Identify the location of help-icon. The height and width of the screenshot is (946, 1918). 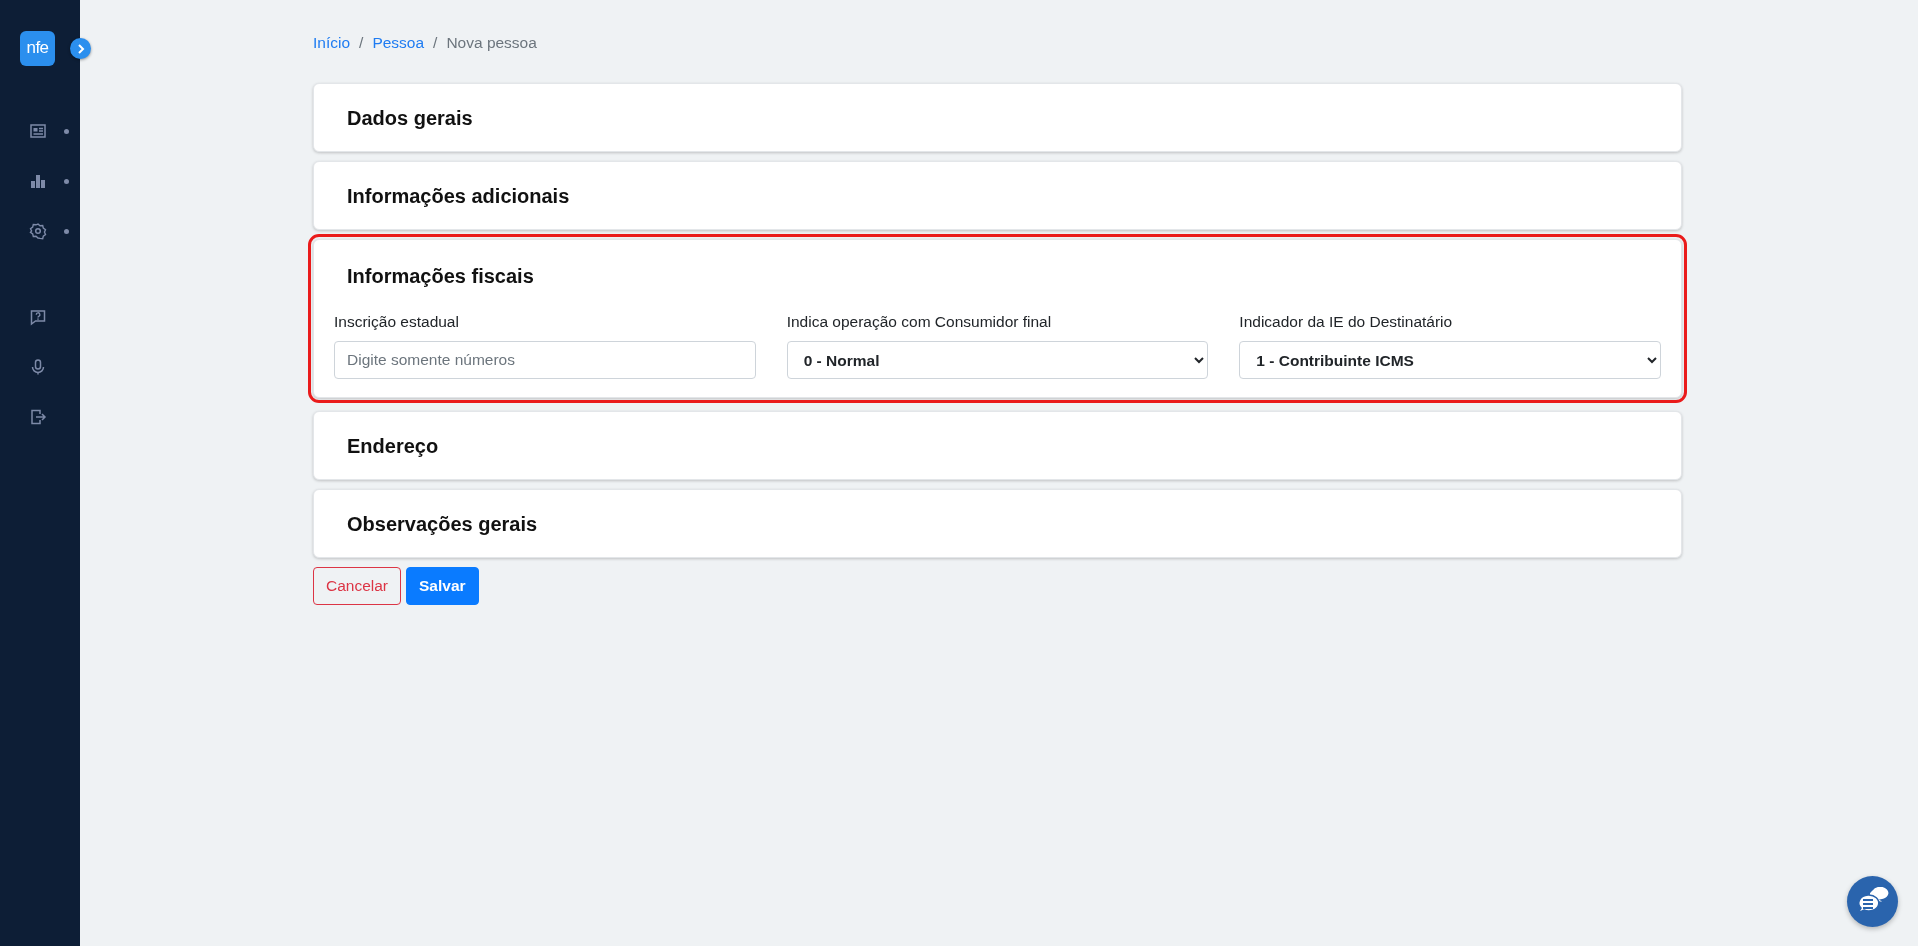
(38, 317).